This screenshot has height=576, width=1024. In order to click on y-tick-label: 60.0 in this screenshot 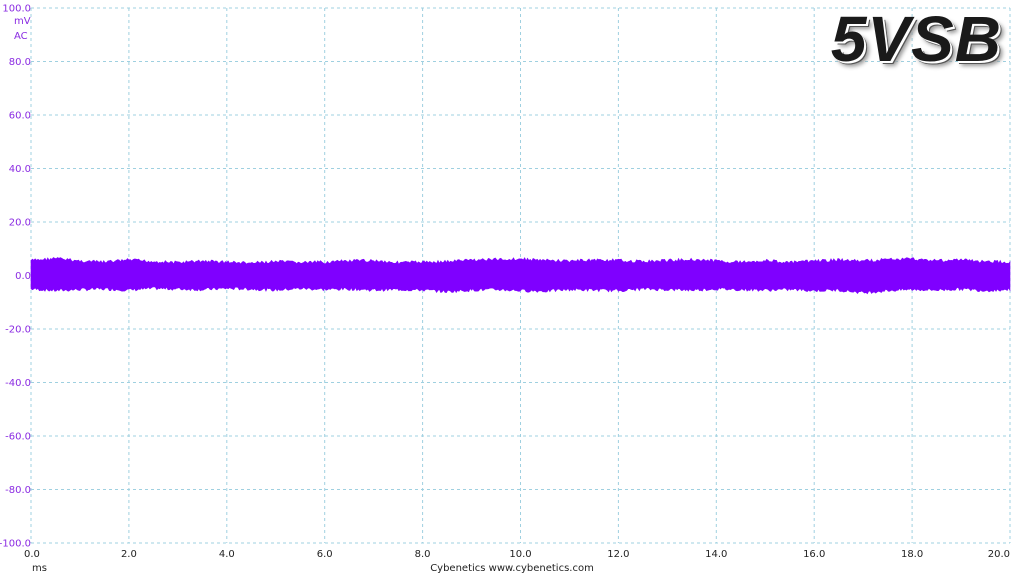, I will do `click(20, 116)`.